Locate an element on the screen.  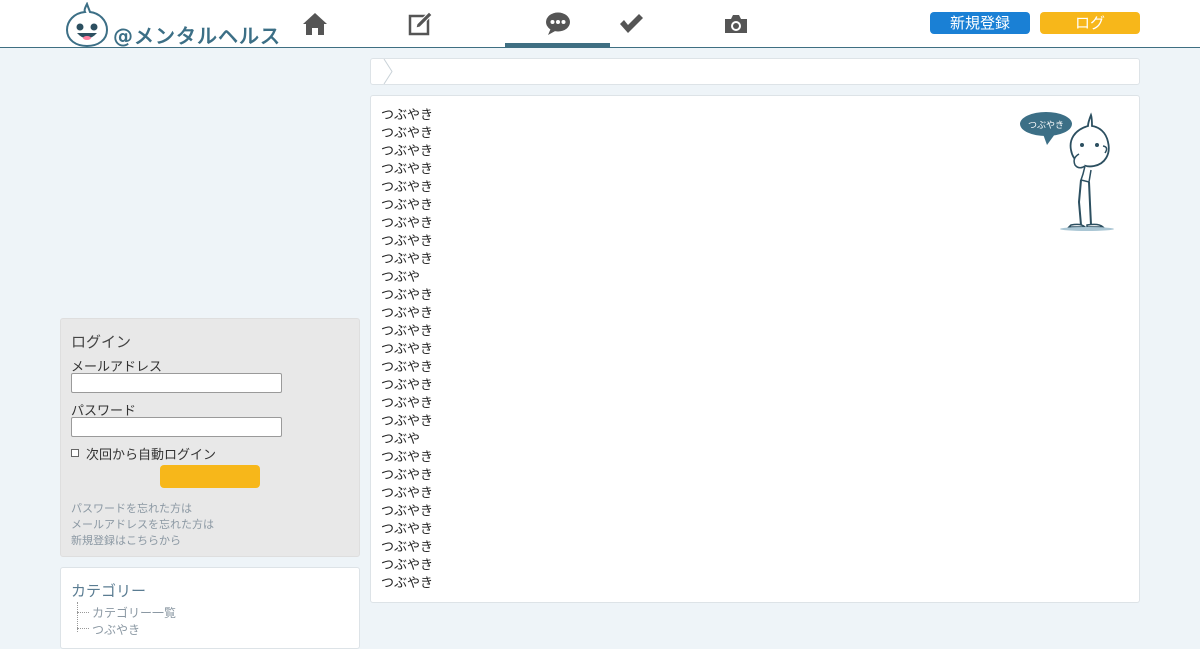
password-field is located at coordinates (176, 427).